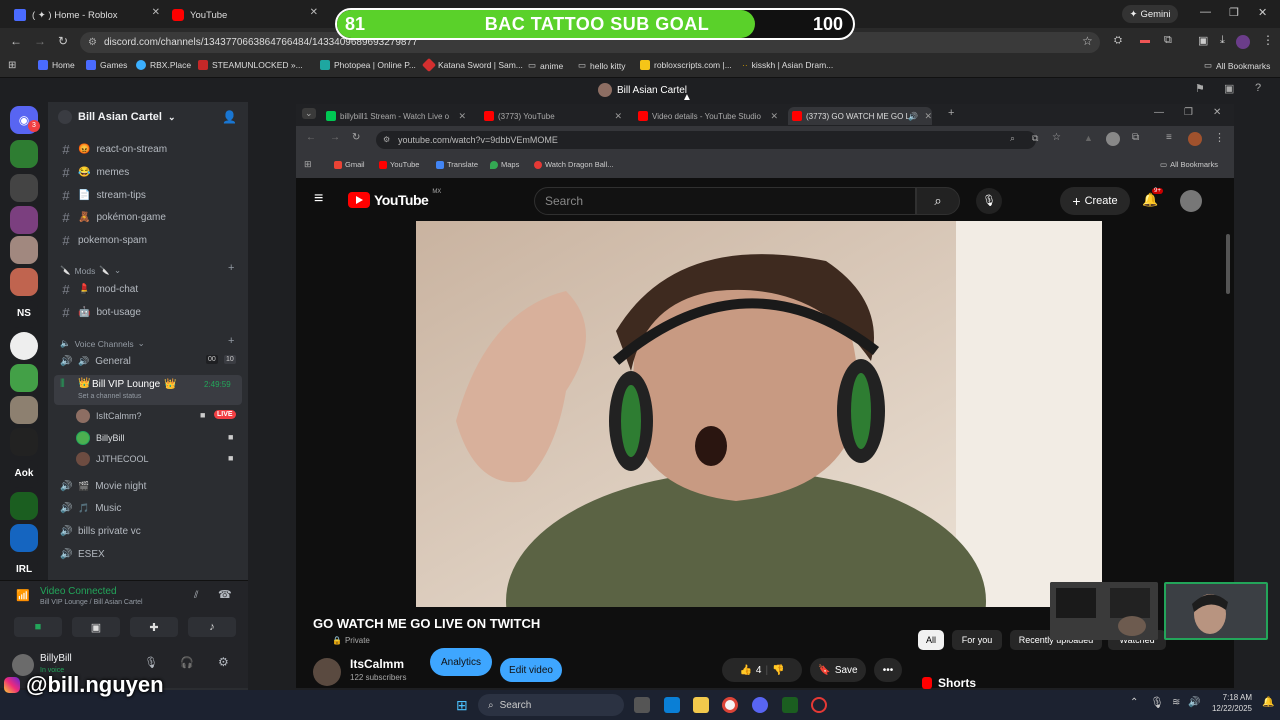 The height and width of the screenshot is (720, 1280). I want to click on activity-button: ✚, so click(154, 627).